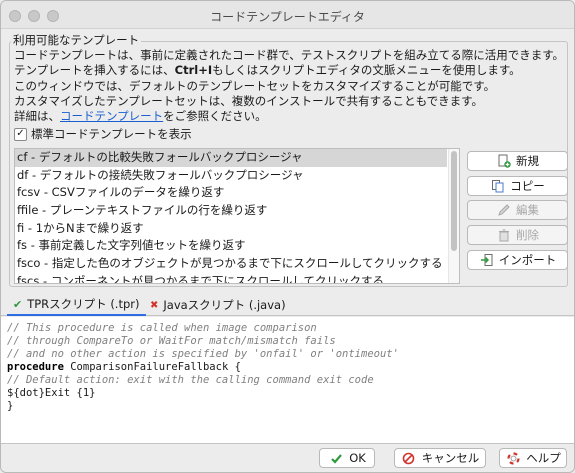 This screenshot has width=575, height=473. What do you see at coordinates (35, 367) in the screenshot?
I see `code-keyword: procedure` at bounding box center [35, 367].